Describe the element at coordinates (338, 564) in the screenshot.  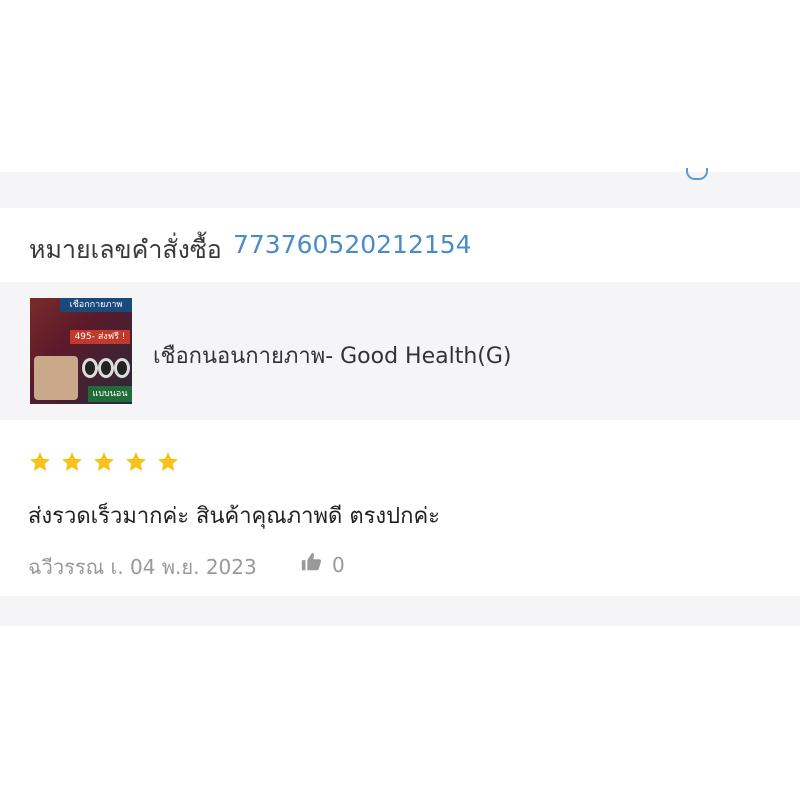
I see `like-count: 0` at that location.